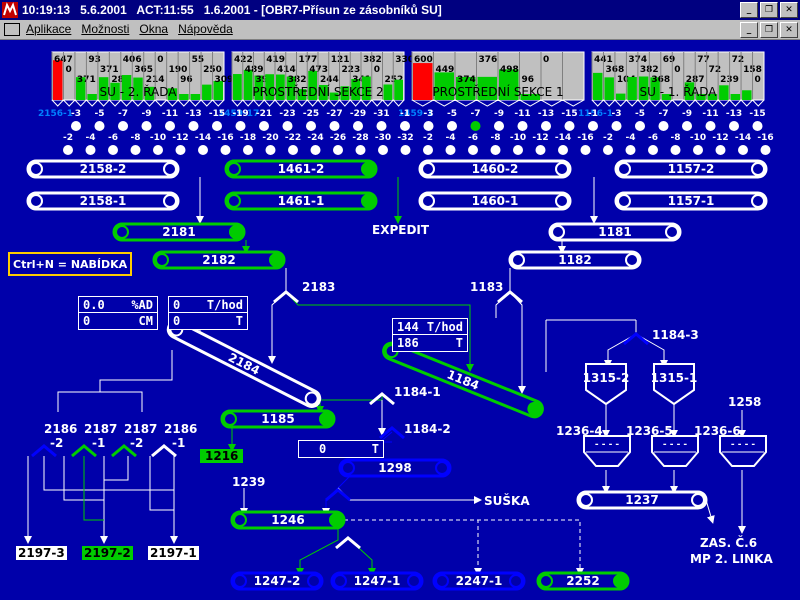 Image resolution: width=800 pixels, height=600 pixels. Describe the element at coordinates (569, 114) in the screenshot. I see `valve-label-top: -15` at that location.